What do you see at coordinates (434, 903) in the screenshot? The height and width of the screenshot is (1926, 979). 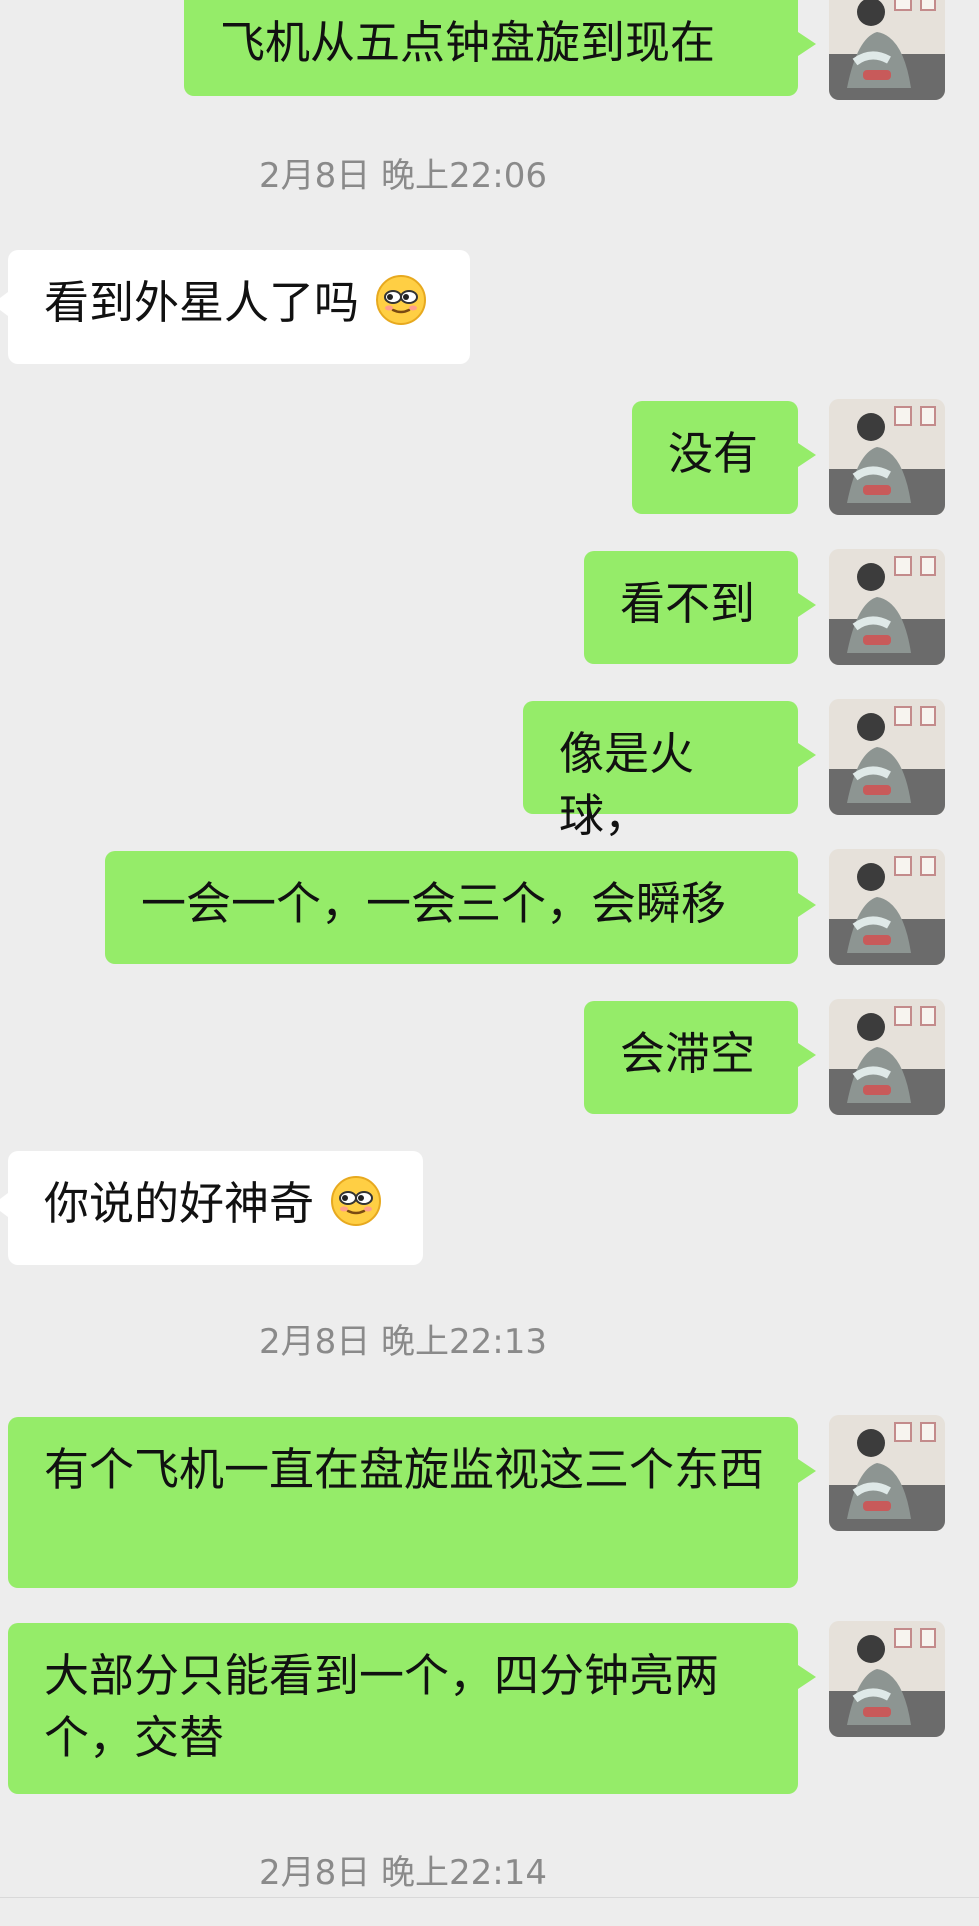 I see `message-text: 一会一个，一会三个，会瞬移` at bounding box center [434, 903].